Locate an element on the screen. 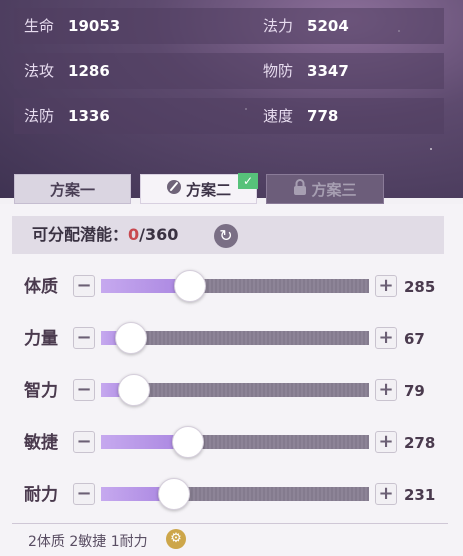  tab-plan-1: 方案一 is located at coordinates (72, 189).